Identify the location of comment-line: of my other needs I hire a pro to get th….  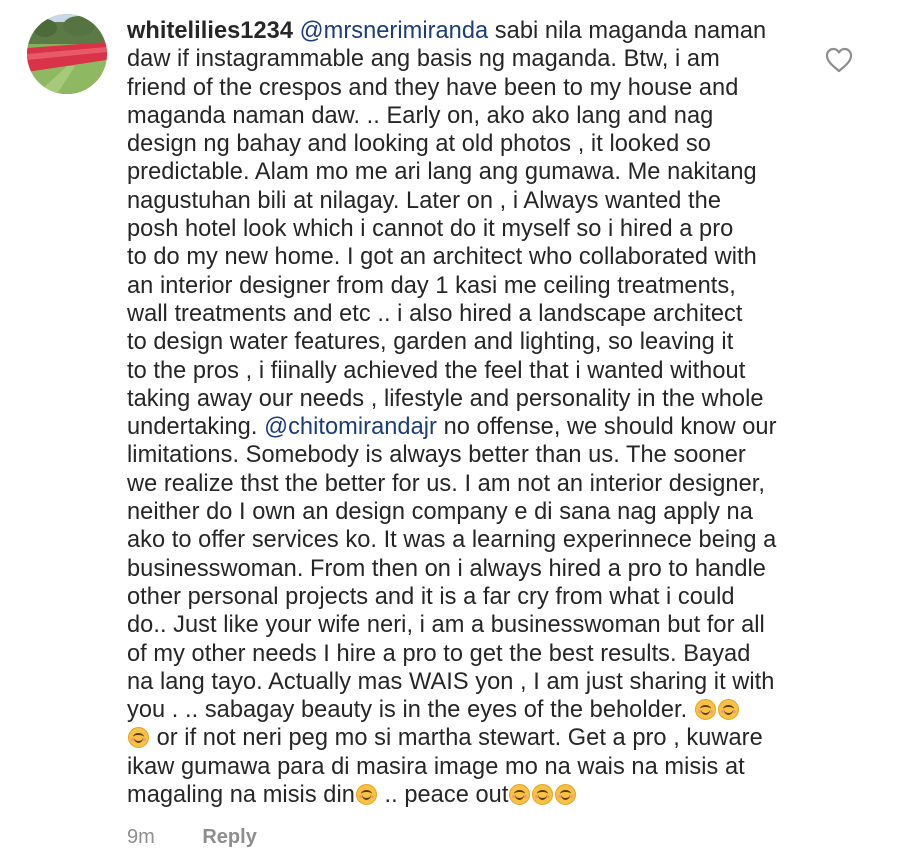
(439, 653).